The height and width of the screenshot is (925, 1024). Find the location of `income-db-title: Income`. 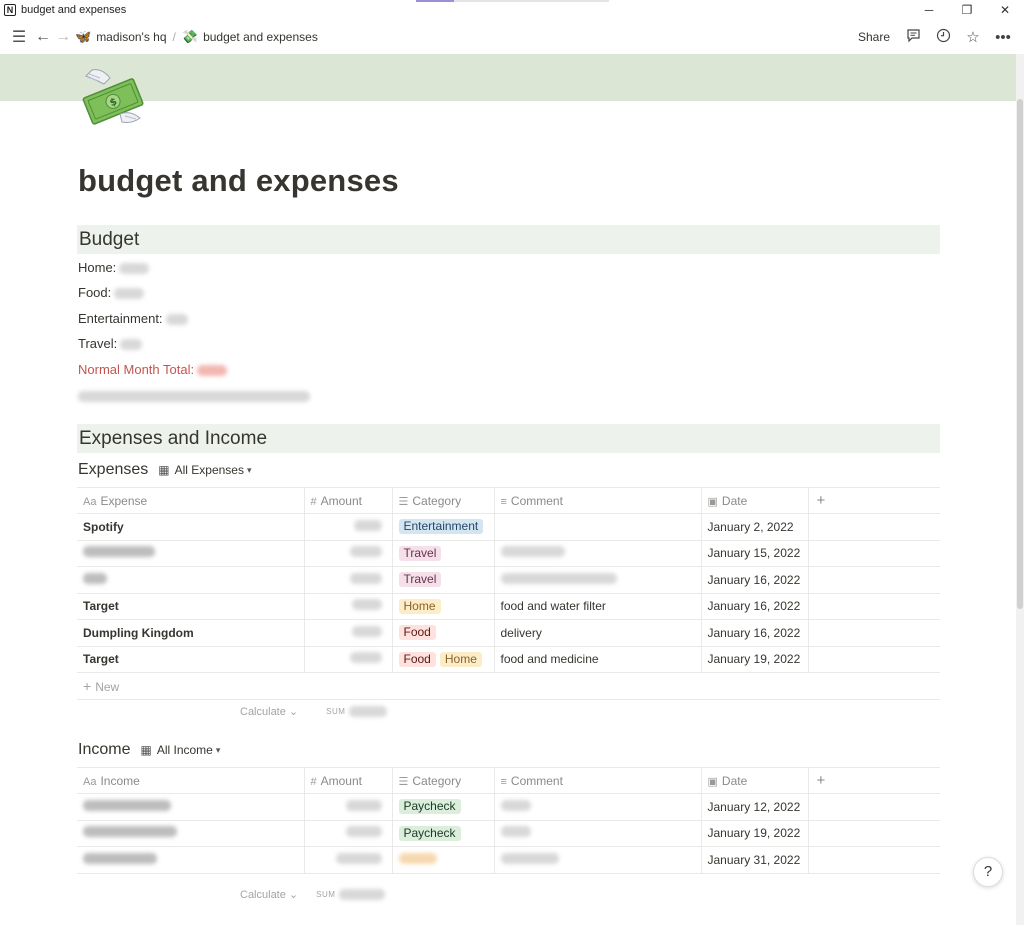

income-db-title: Income is located at coordinates (104, 750).